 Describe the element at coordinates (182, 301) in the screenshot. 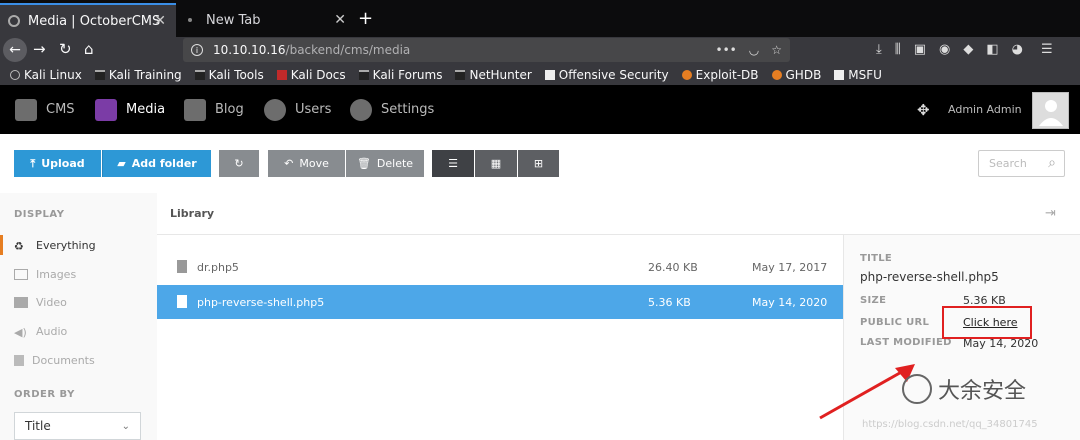

I see `file-icon` at that location.